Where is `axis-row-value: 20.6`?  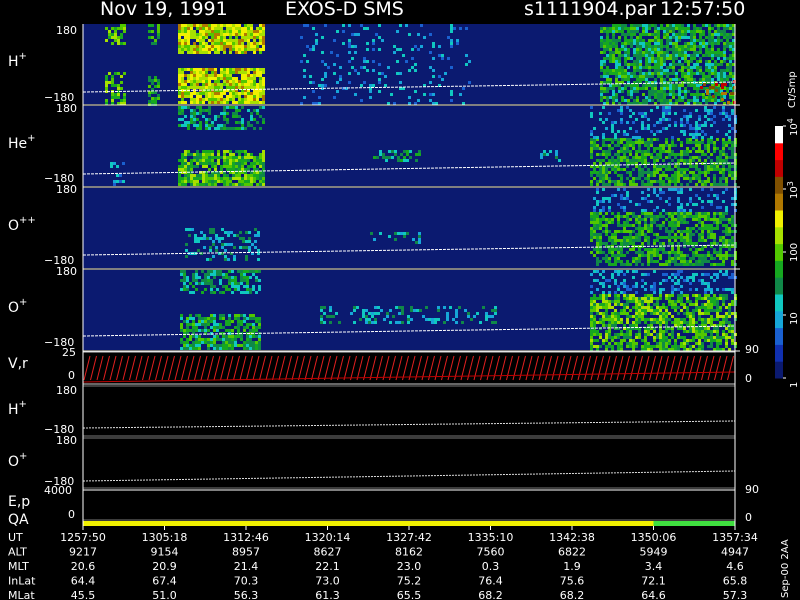 axis-row-value: 20.6 is located at coordinates (83, 566).